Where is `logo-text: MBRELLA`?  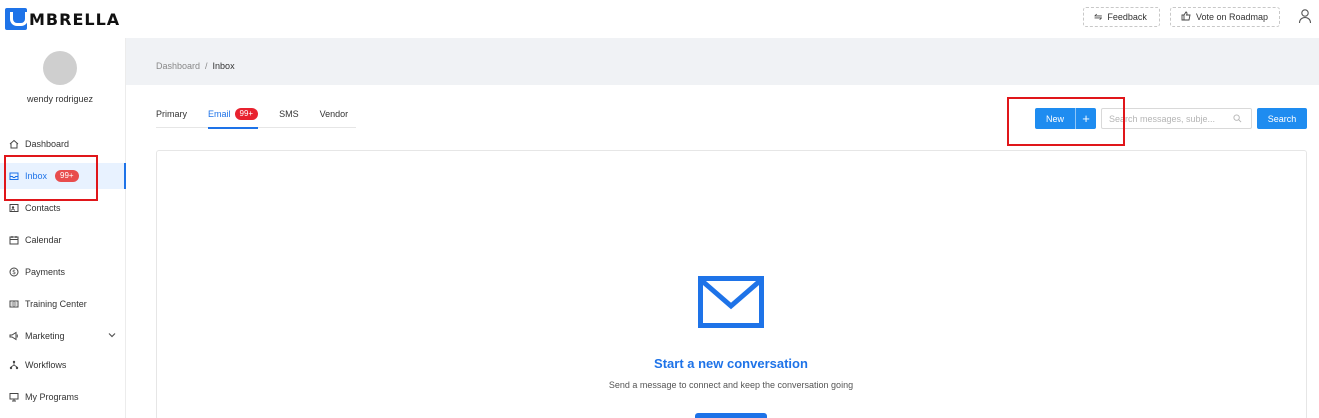
logo-text: MBRELLA is located at coordinates (75, 19).